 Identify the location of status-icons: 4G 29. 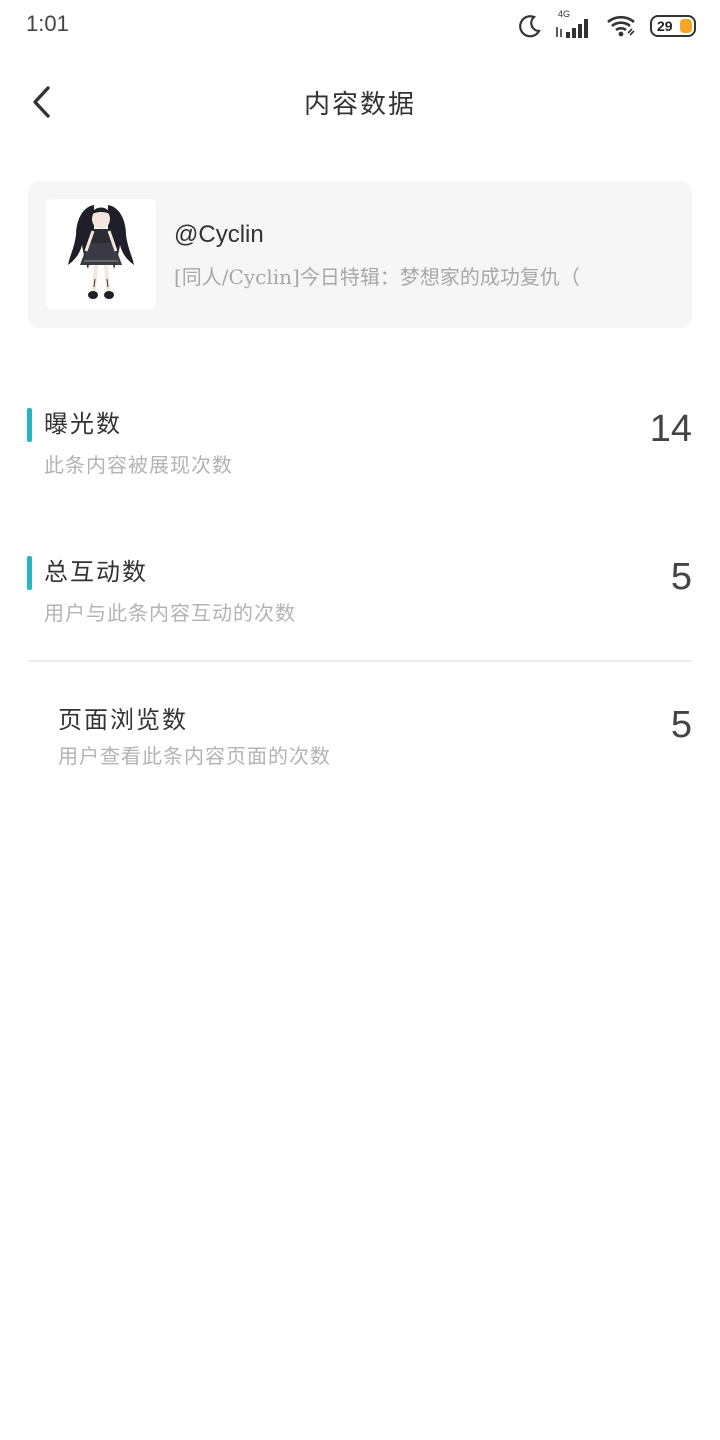
(607, 25).